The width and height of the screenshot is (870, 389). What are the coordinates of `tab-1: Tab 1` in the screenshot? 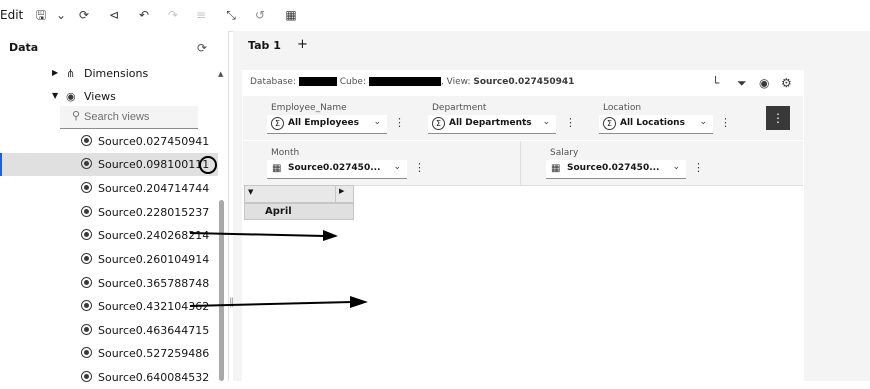 It's located at (264, 47).